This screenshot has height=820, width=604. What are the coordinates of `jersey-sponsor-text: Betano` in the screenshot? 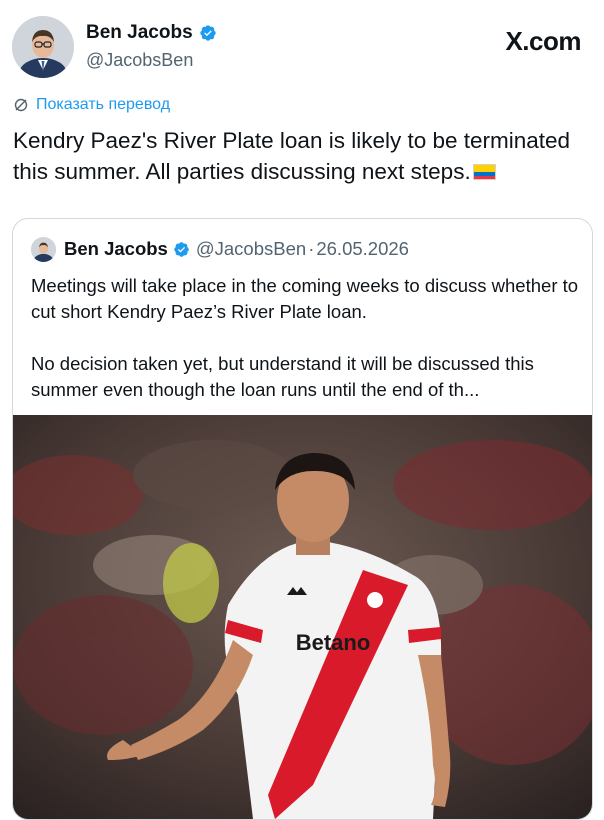 It's located at (333, 642).